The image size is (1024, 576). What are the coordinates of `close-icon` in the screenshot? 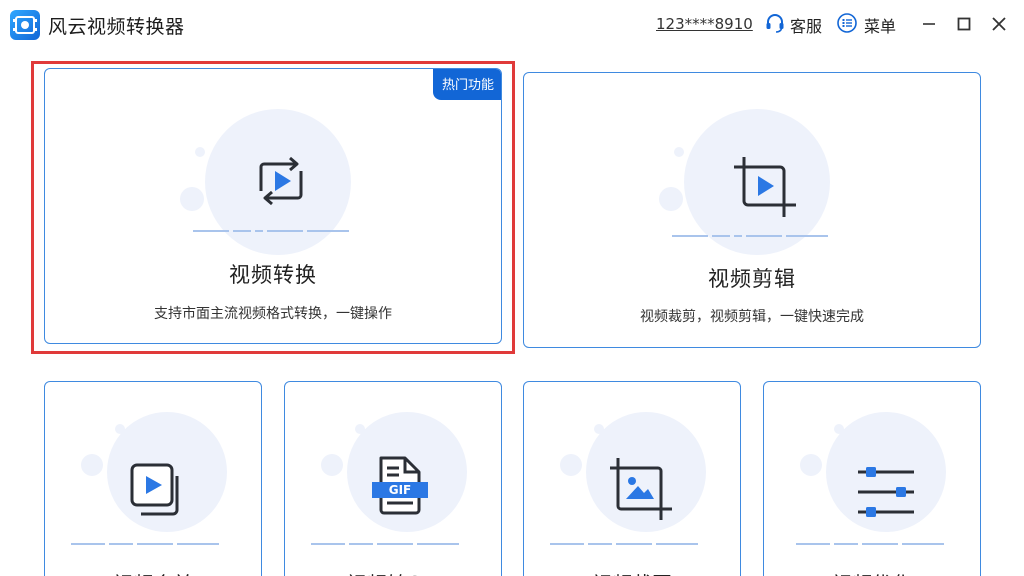 It's located at (999, 24).